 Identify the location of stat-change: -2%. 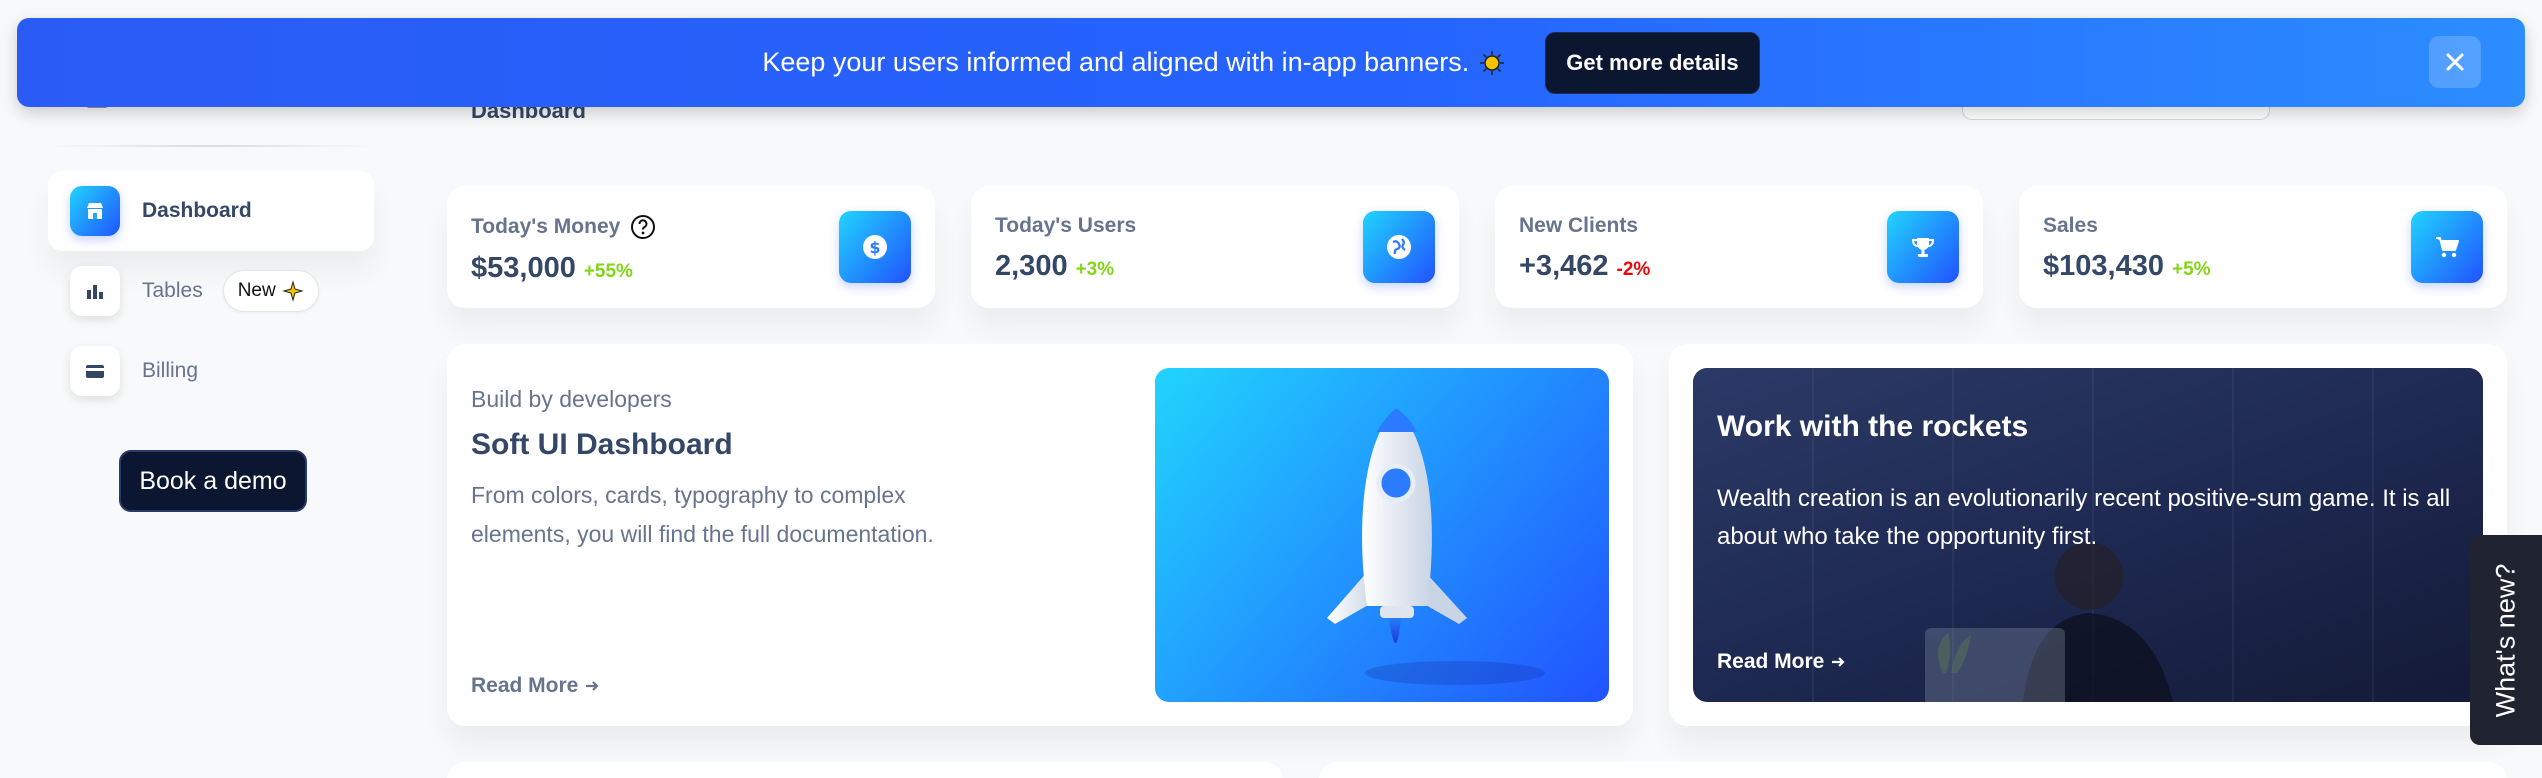
(1633, 269).